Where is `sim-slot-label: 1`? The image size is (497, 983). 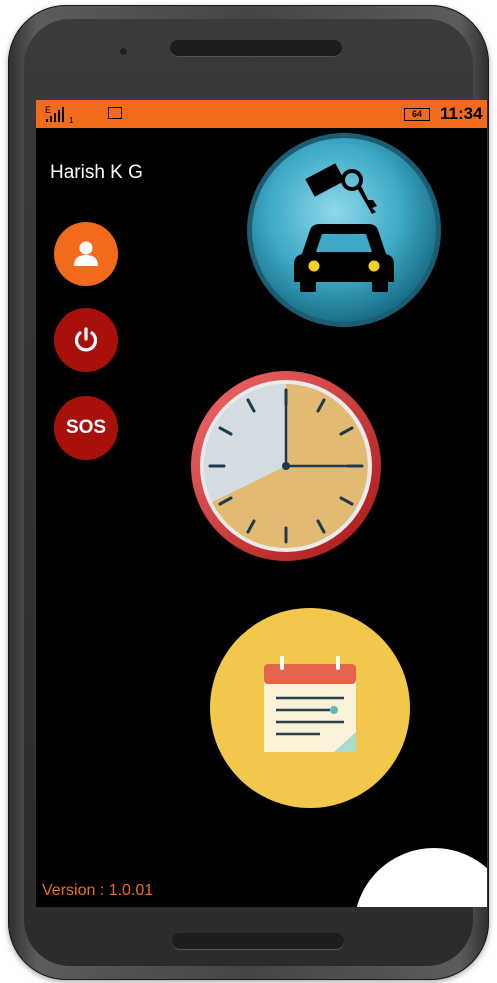 sim-slot-label: 1 is located at coordinates (71, 120).